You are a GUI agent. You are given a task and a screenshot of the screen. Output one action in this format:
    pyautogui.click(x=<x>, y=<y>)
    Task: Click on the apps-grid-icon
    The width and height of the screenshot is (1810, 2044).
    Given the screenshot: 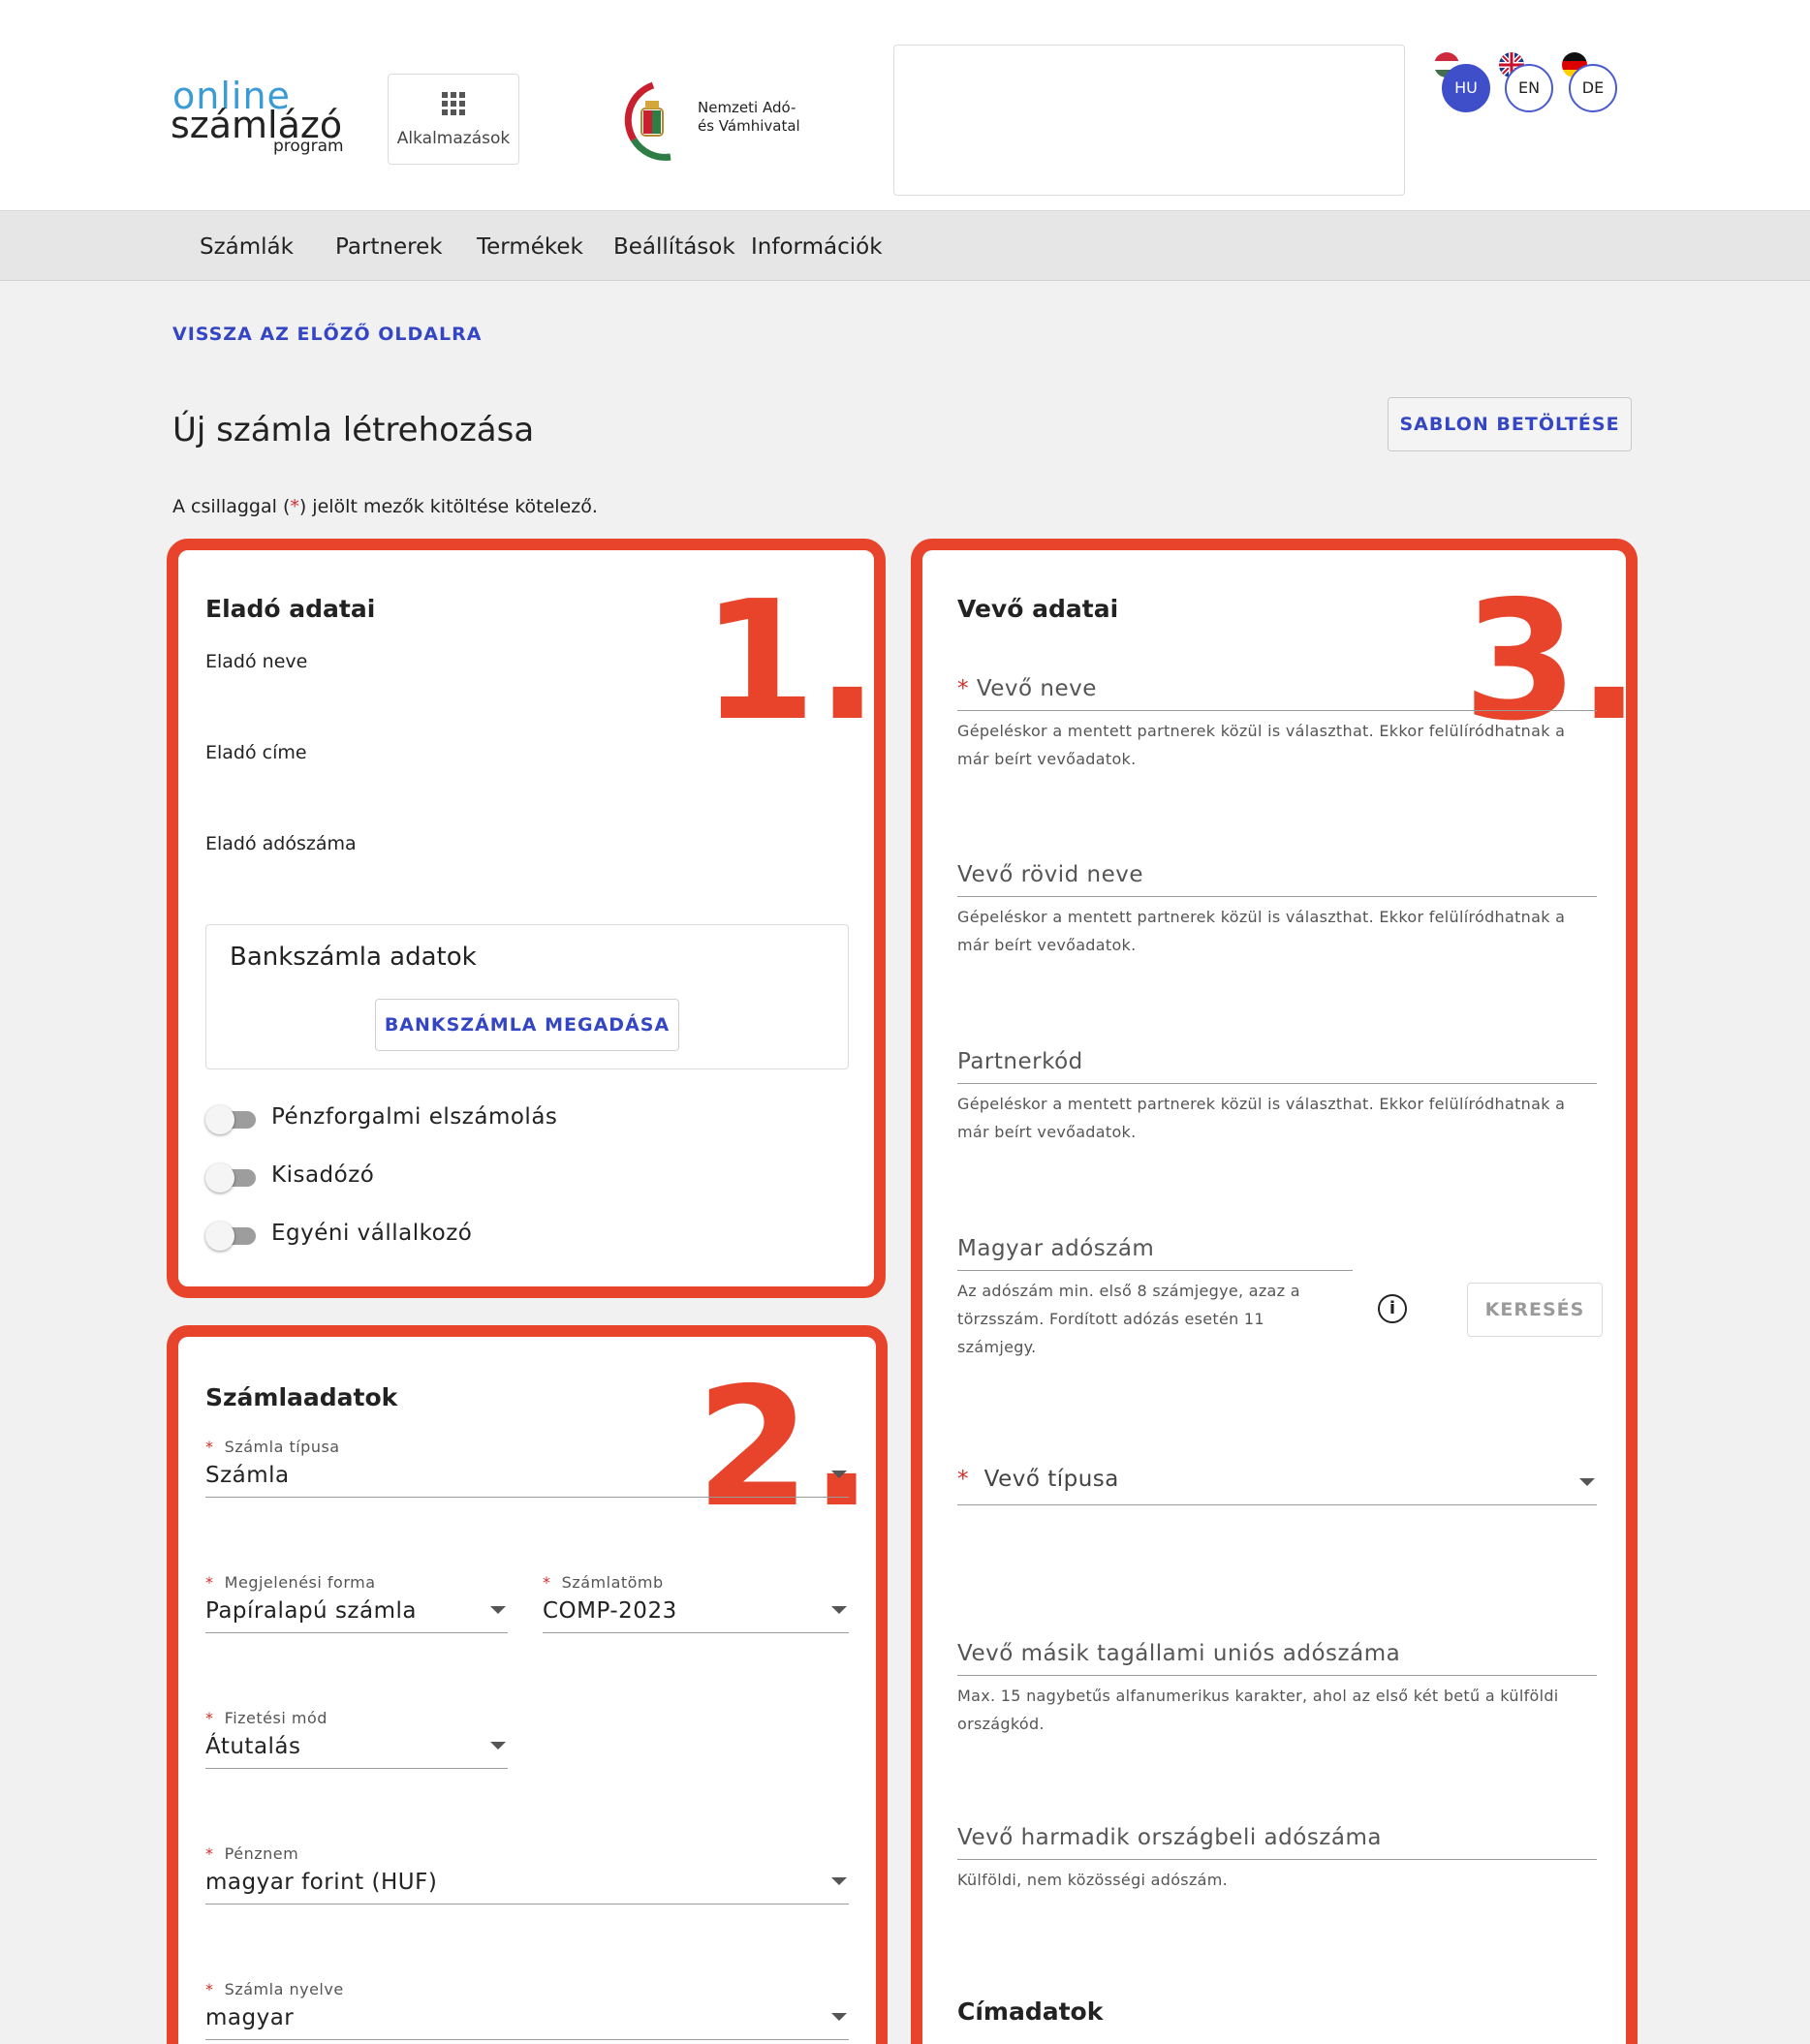 What is the action you would take?
    pyautogui.click(x=453, y=103)
    